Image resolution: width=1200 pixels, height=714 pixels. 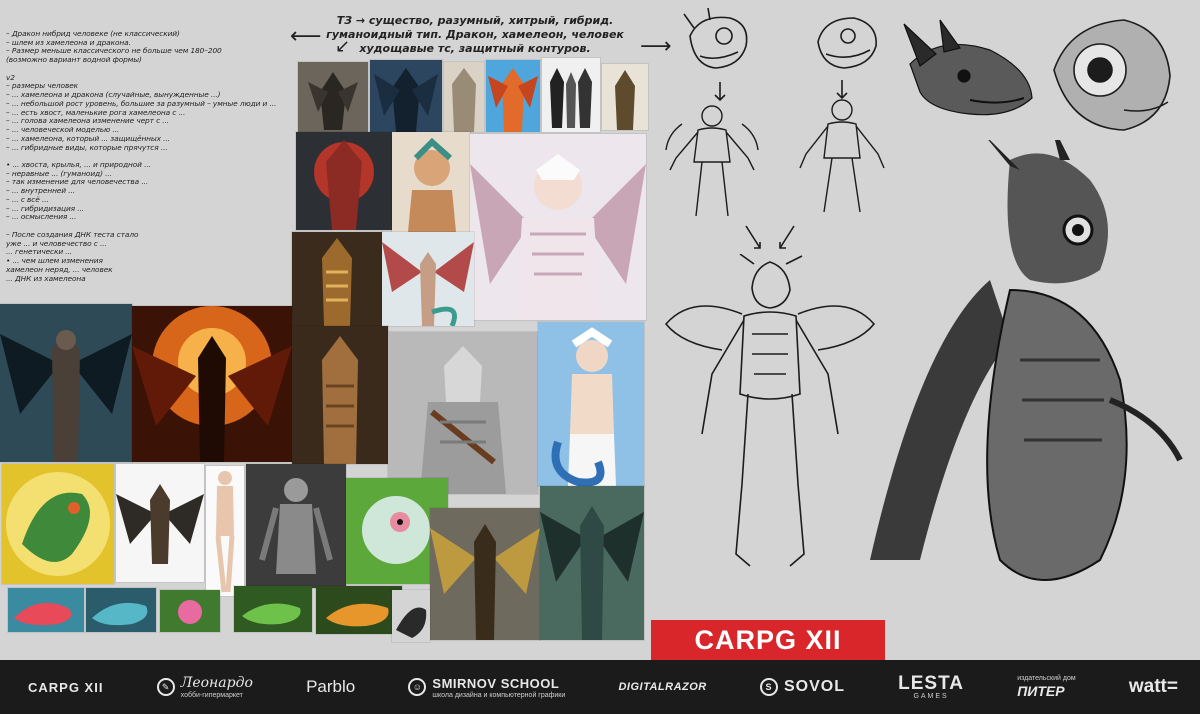 I want to click on sponsor-leonardo-text: Леонардо хобби-гипермаркет, so click(x=217, y=687).